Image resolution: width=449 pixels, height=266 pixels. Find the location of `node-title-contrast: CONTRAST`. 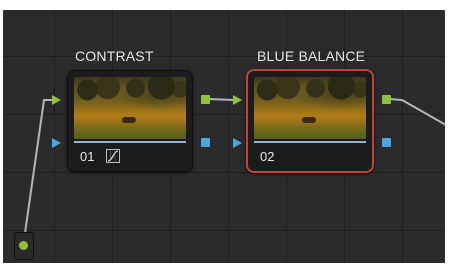

node-title-contrast: CONTRAST is located at coordinates (114, 56).